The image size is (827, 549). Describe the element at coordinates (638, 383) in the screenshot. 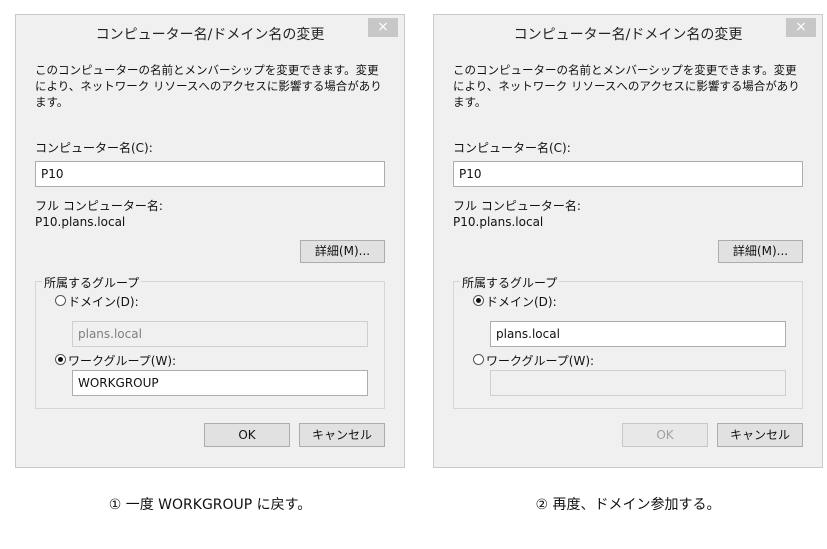

I see `workgroup-input` at that location.